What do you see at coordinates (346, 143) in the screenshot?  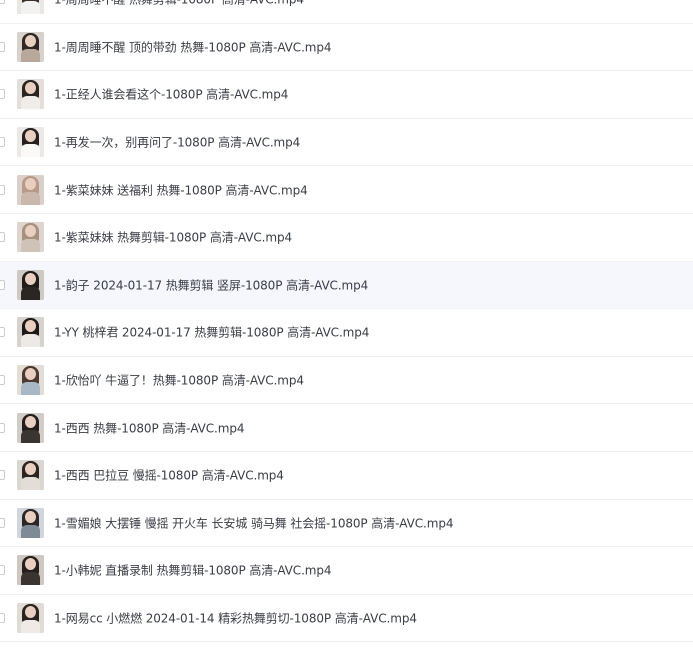 I see `file-row: 1-再发一次，别再问了-1080P 高清-AVC.mp4` at bounding box center [346, 143].